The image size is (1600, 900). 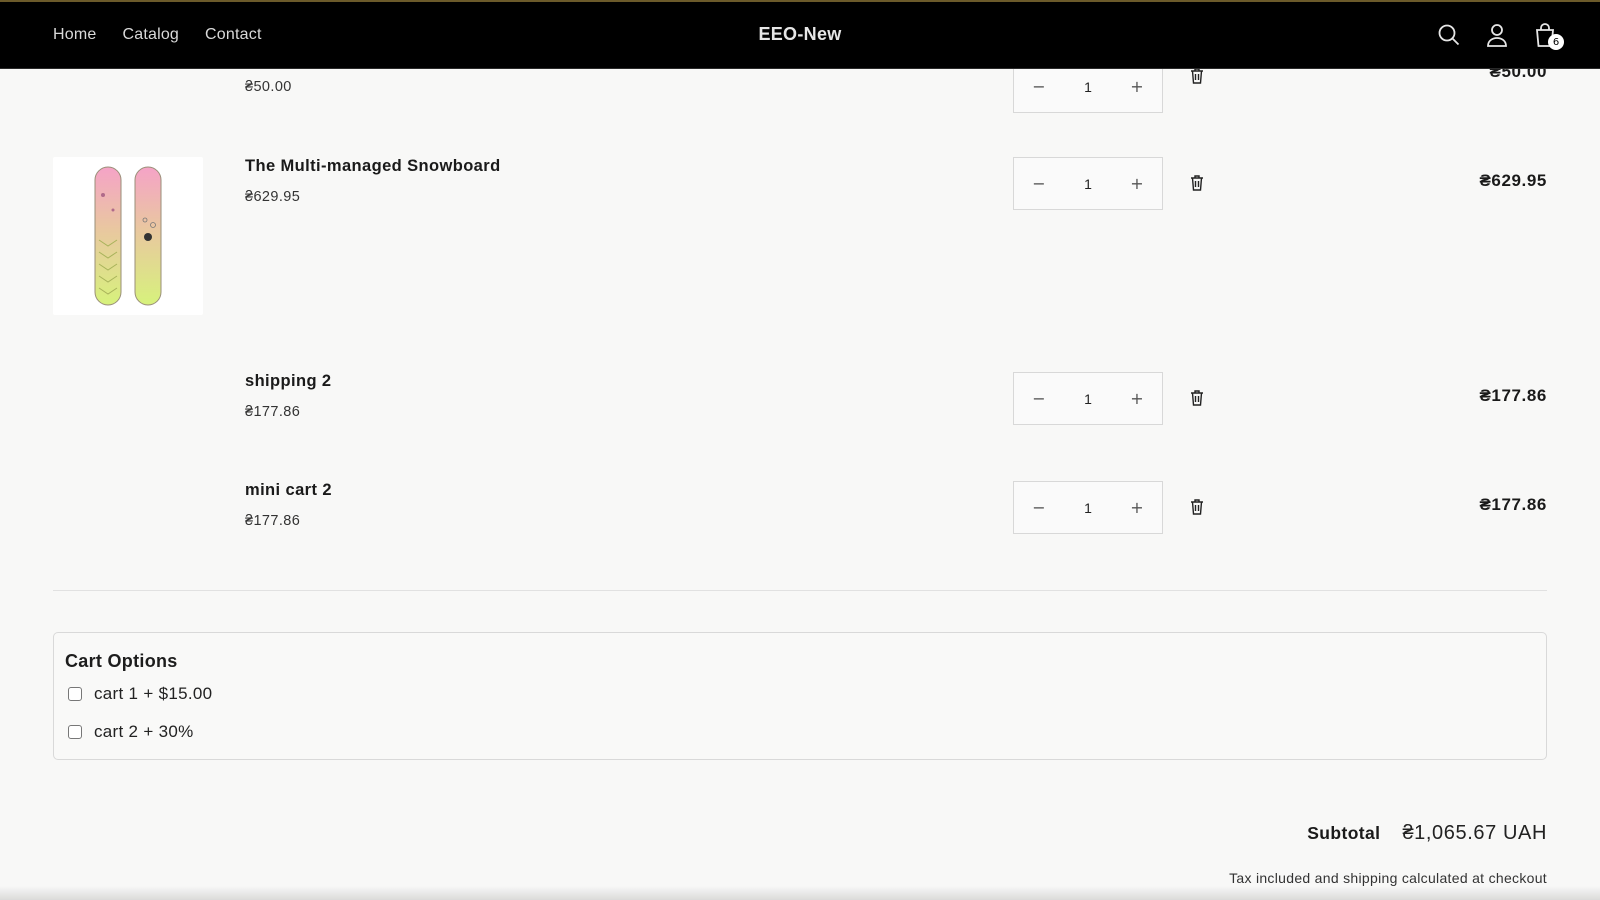 What do you see at coordinates (144, 731) in the screenshot?
I see `cart-option-2-label: cart 2 + 30%` at bounding box center [144, 731].